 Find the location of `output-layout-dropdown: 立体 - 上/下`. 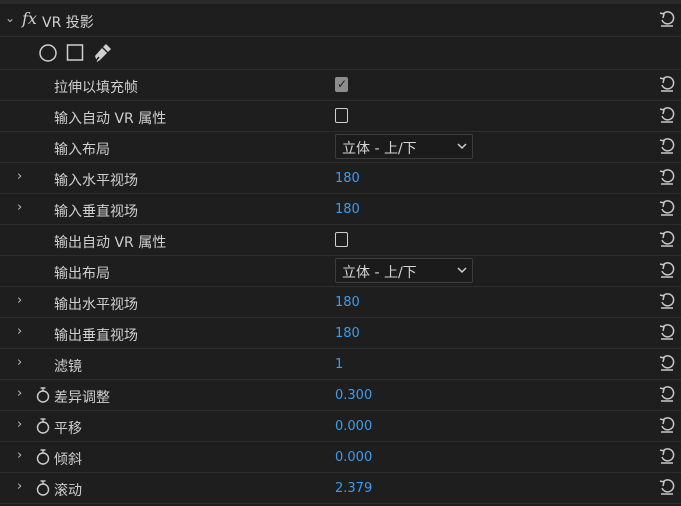

output-layout-dropdown: 立体 - 上/下 is located at coordinates (404, 270).